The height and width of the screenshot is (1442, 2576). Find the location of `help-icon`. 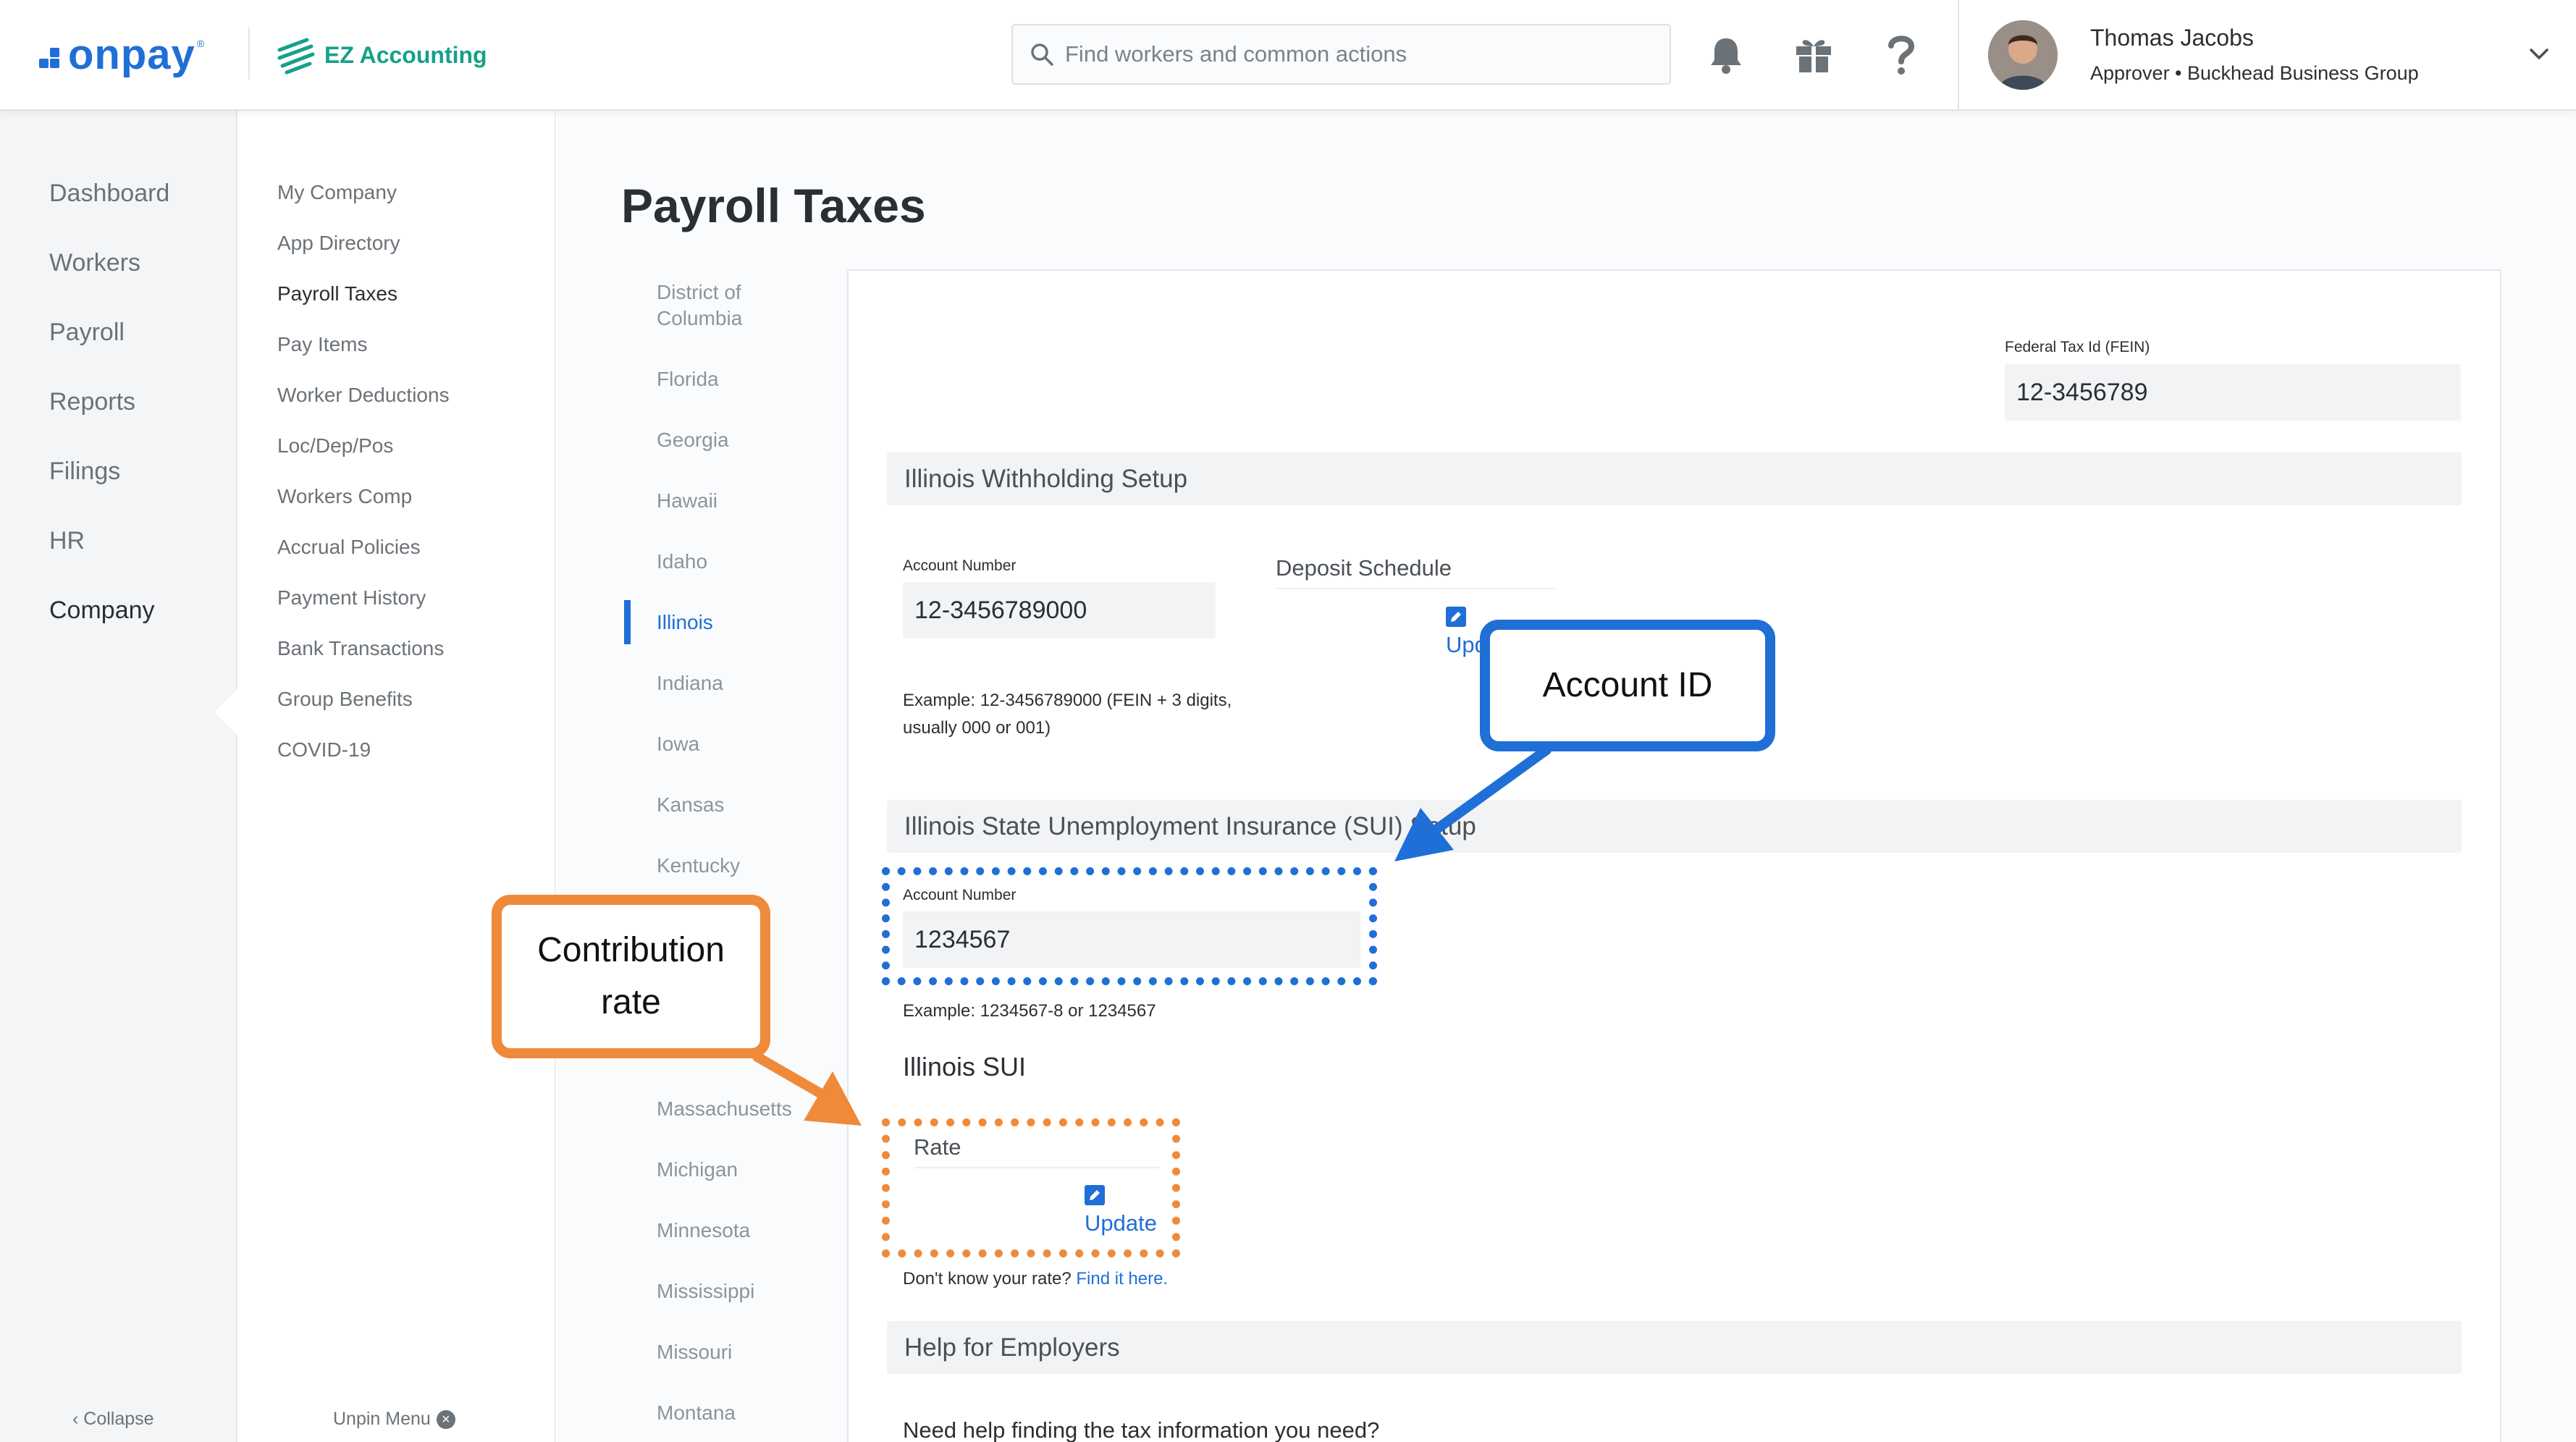

help-icon is located at coordinates (1901, 55).